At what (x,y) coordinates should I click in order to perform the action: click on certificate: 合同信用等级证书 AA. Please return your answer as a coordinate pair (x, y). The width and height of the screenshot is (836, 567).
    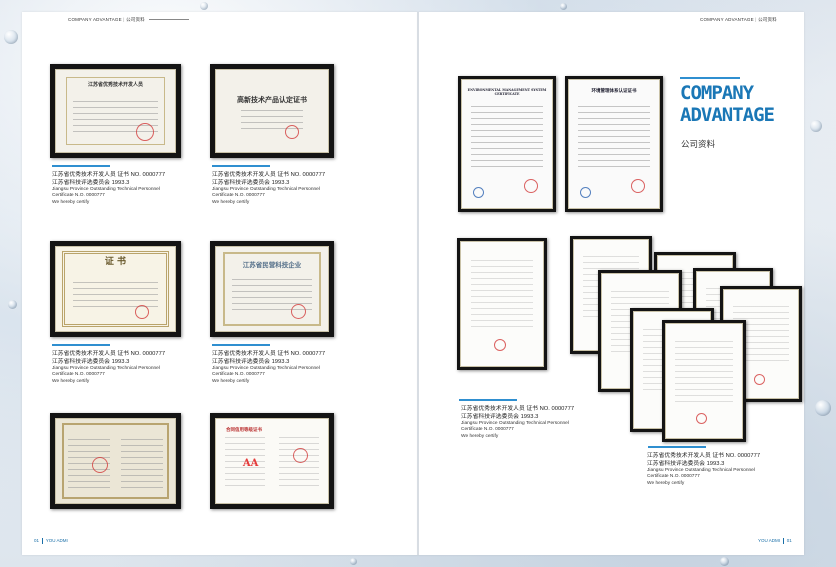
    Looking at the image, I should click on (272, 461).